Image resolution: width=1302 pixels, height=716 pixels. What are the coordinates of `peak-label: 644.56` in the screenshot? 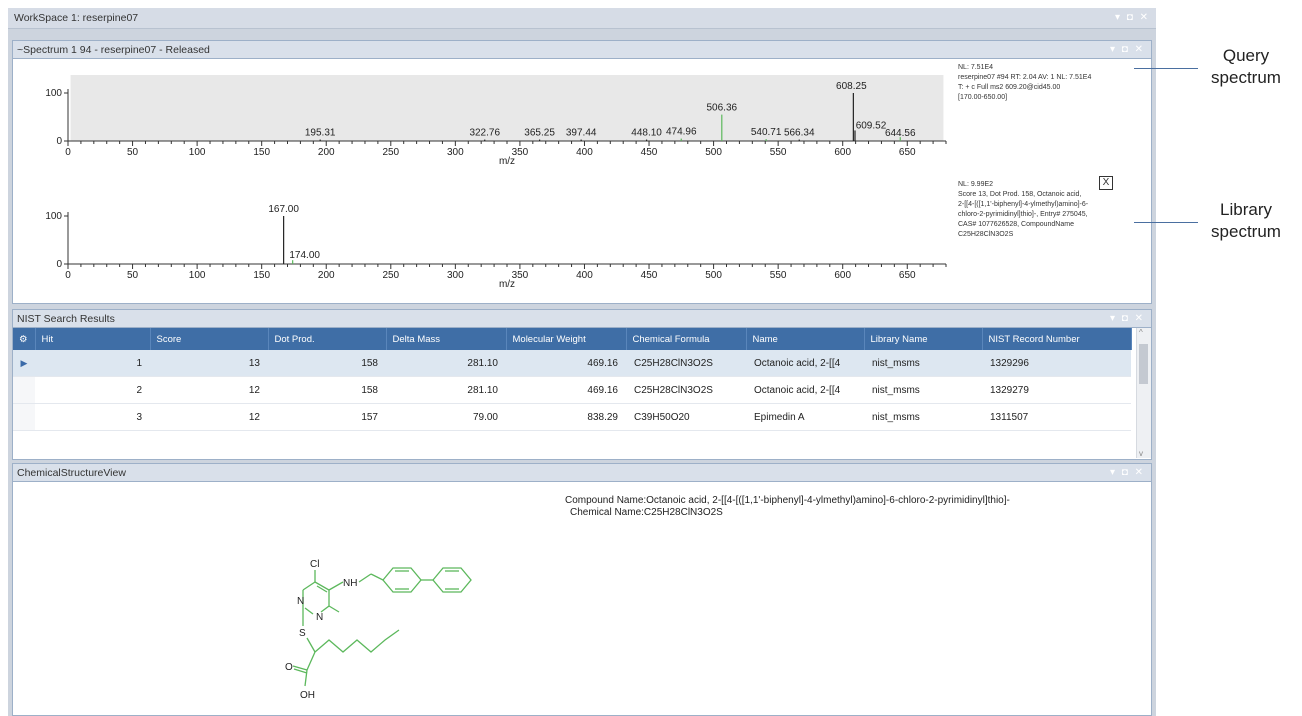 It's located at (900, 133).